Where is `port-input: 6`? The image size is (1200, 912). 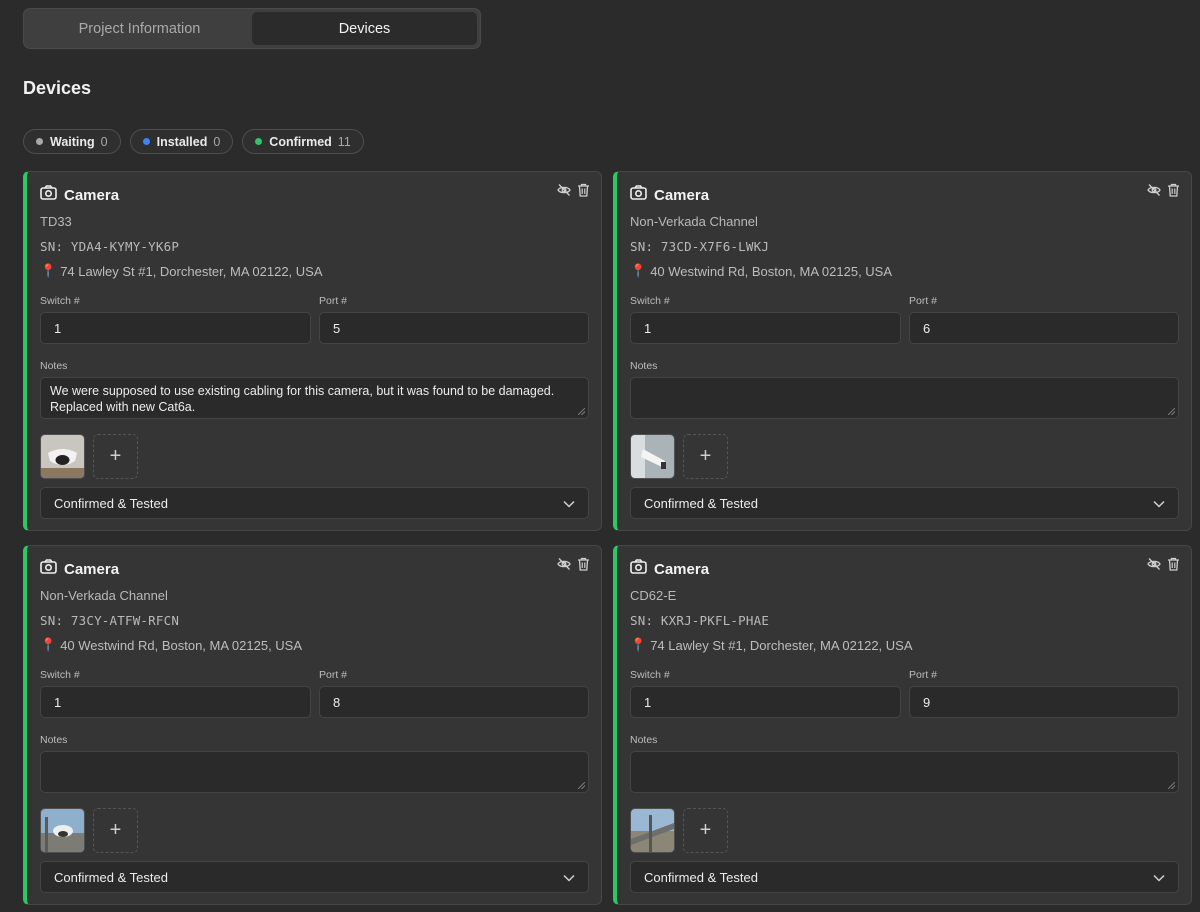 port-input: 6 is located at coordinates (1044, 328).